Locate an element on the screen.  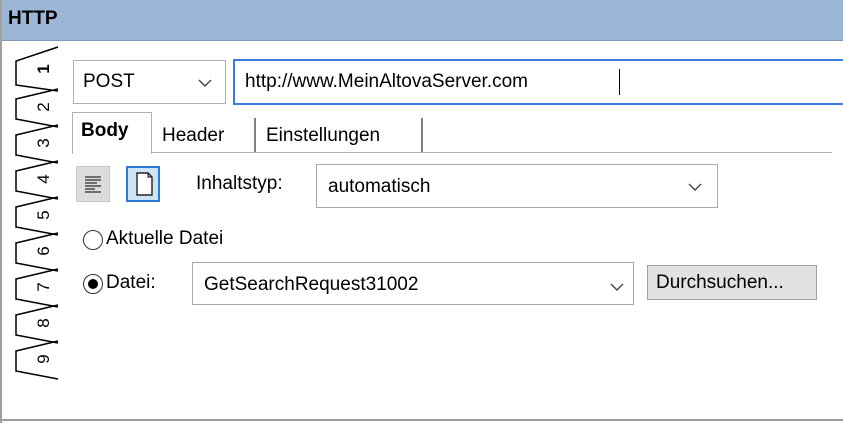
window-title: HTTP is located at coordinates (33, 18).